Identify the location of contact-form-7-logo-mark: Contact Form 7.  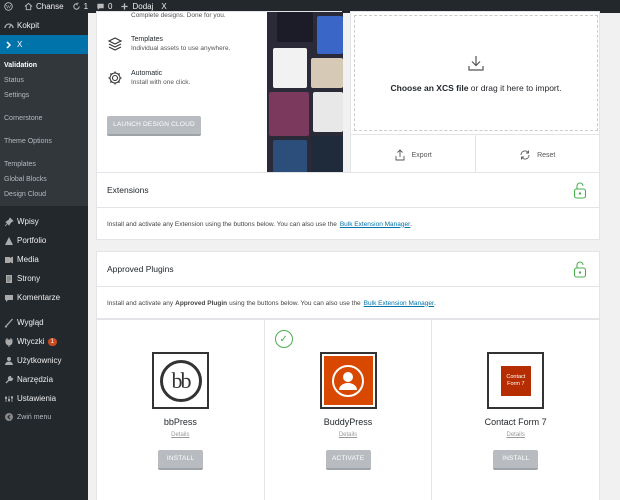
(515, 380).